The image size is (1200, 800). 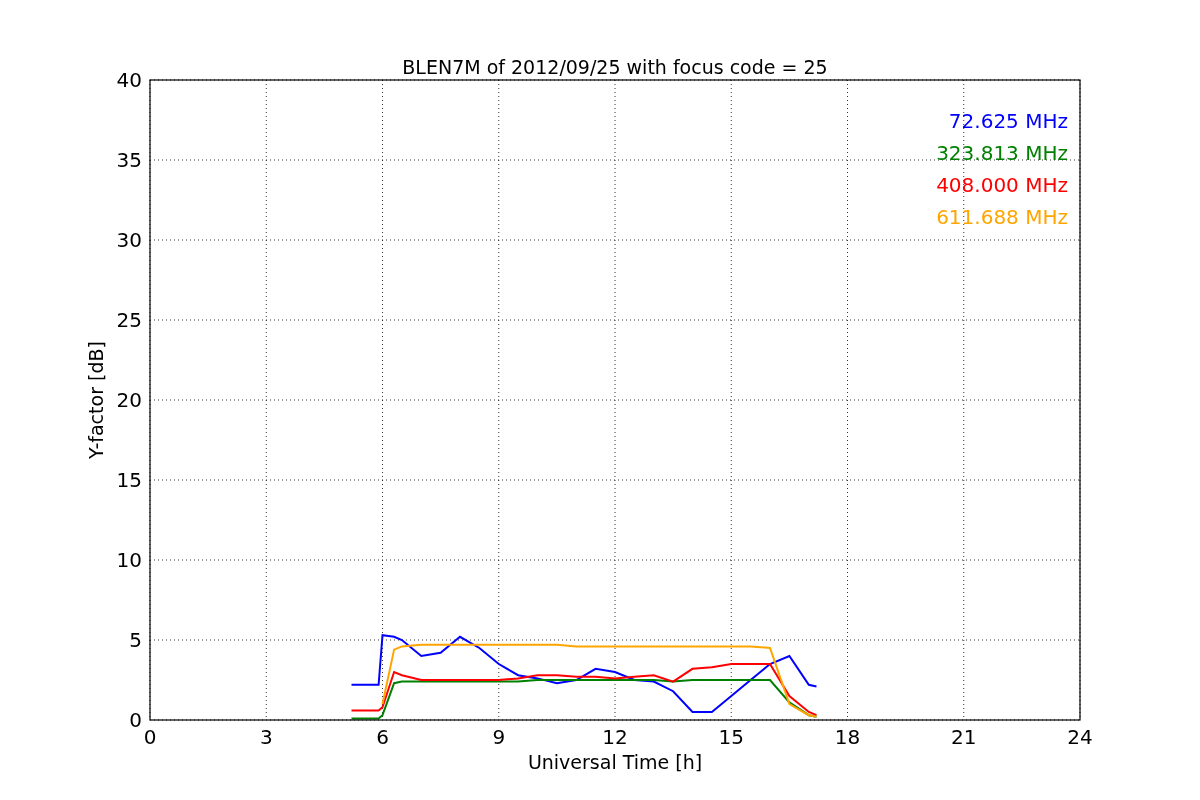 What do you see at coordinates (129, 240) in the screenshot?
I see `tick-label: 30` at bounding box center [129, 240].